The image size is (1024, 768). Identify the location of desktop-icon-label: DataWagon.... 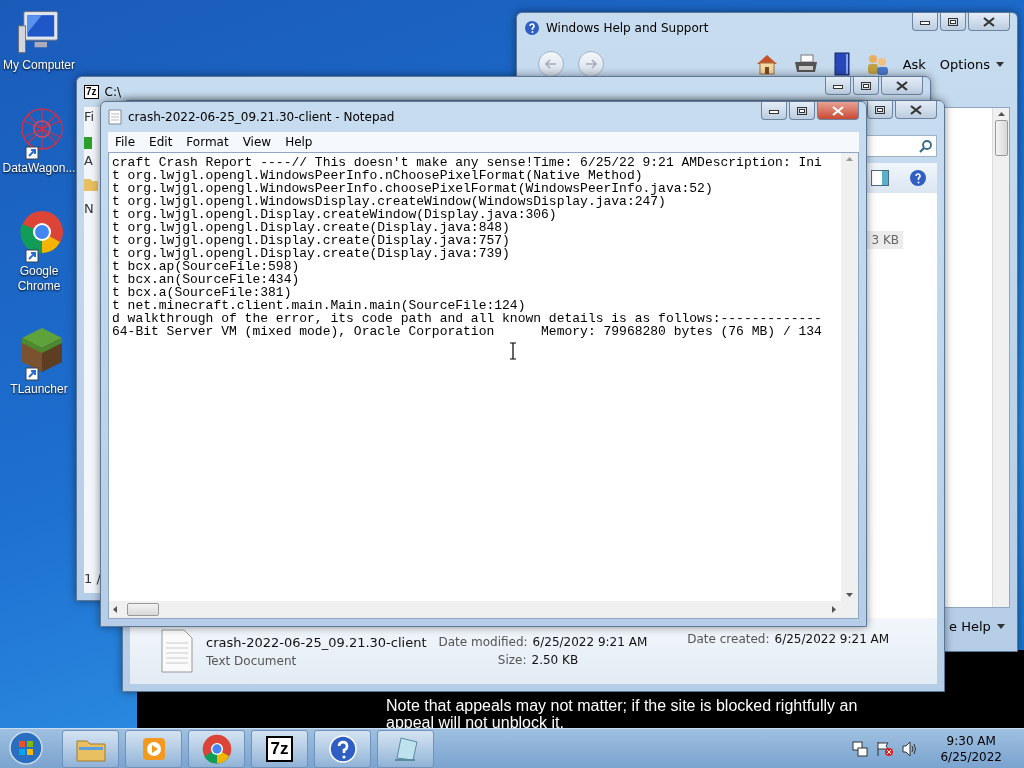
(39, 168).